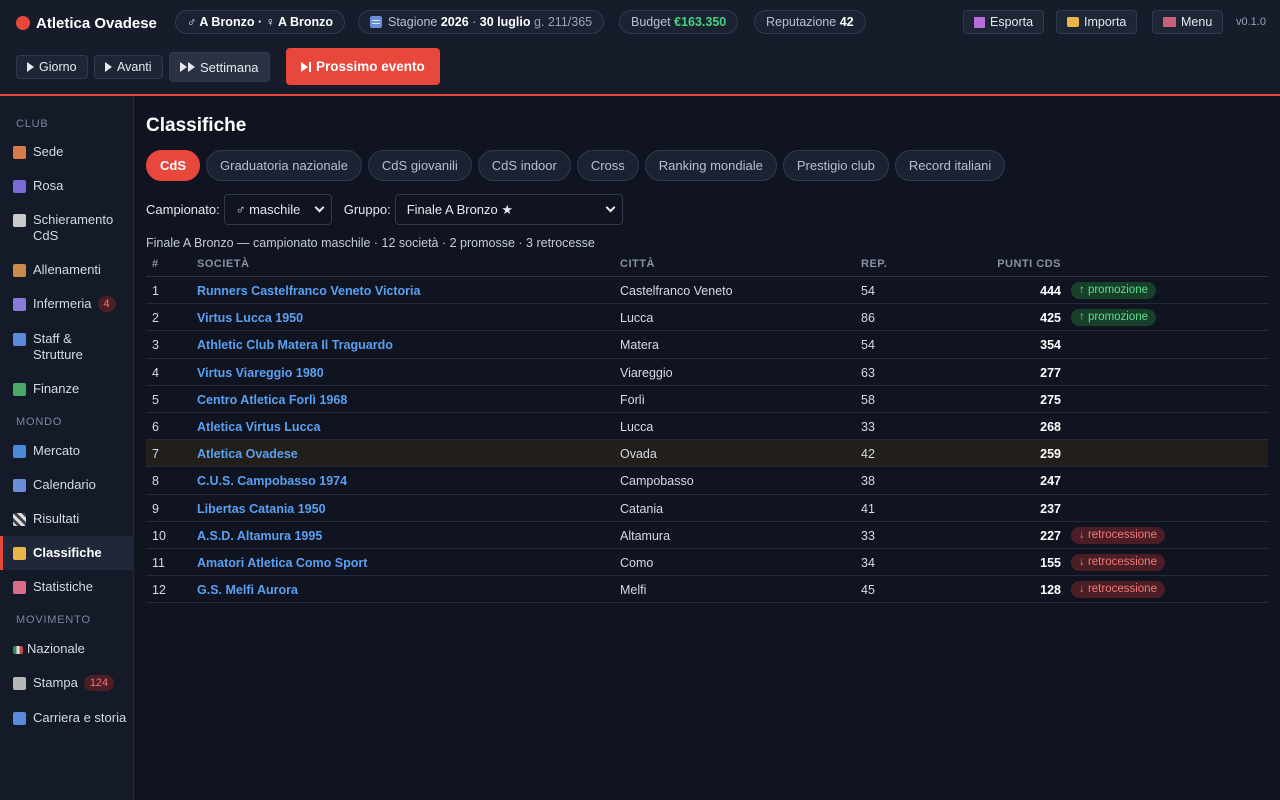 The image size is (1280, 800). Describe the element at coordinates (707, 399) in the screenshot. I see `table-row: 5 Centro Atletica Forlì 1968 Forlì 58 275` at that location.